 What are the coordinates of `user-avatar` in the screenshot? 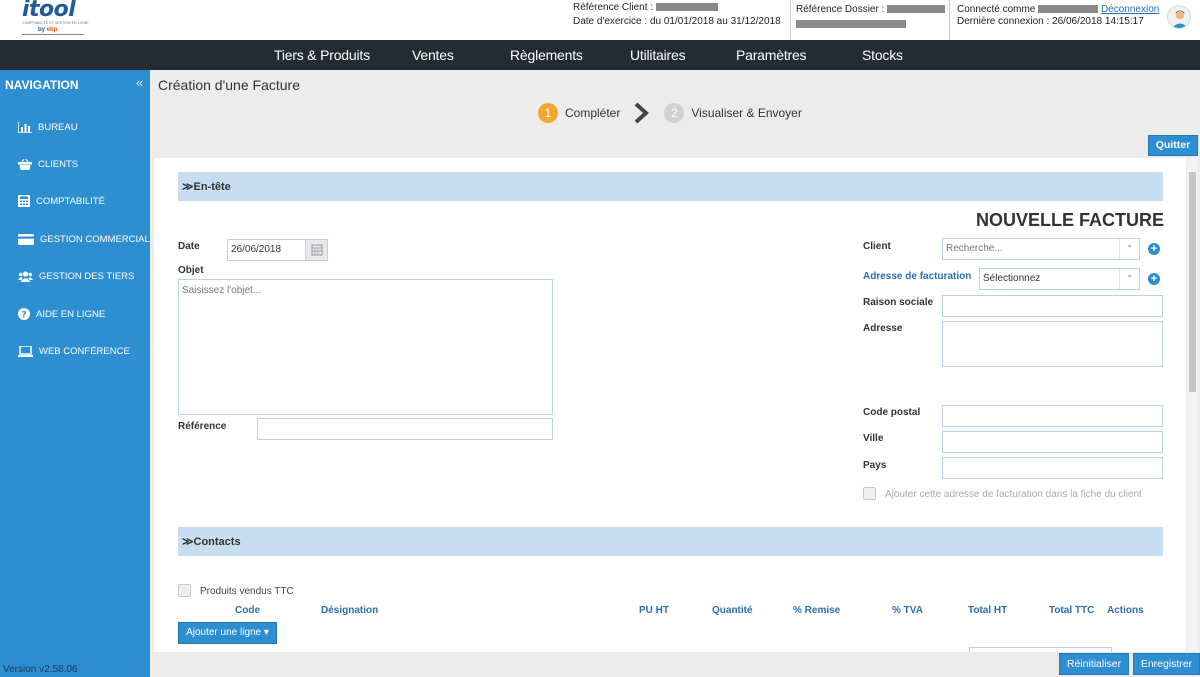 It's located at (1179, 17).